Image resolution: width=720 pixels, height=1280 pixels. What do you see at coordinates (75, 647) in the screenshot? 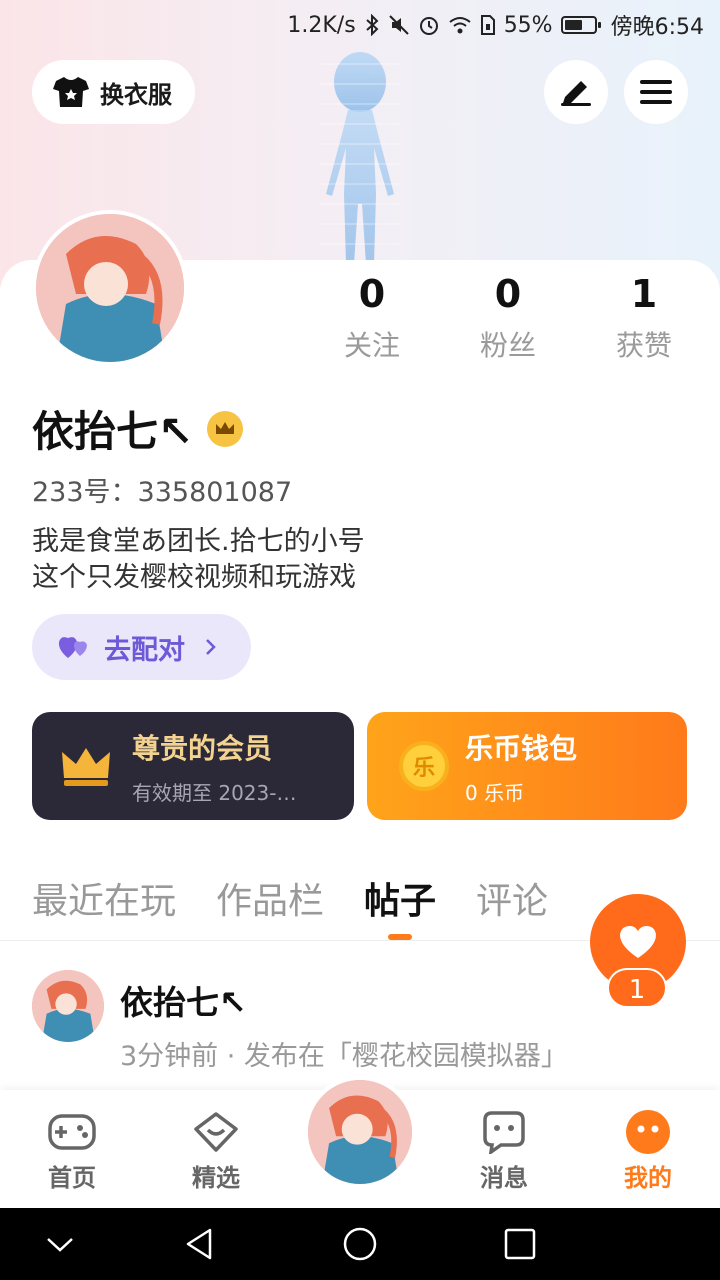
I see `double-heart-icon` at bounding box center [75, 647].